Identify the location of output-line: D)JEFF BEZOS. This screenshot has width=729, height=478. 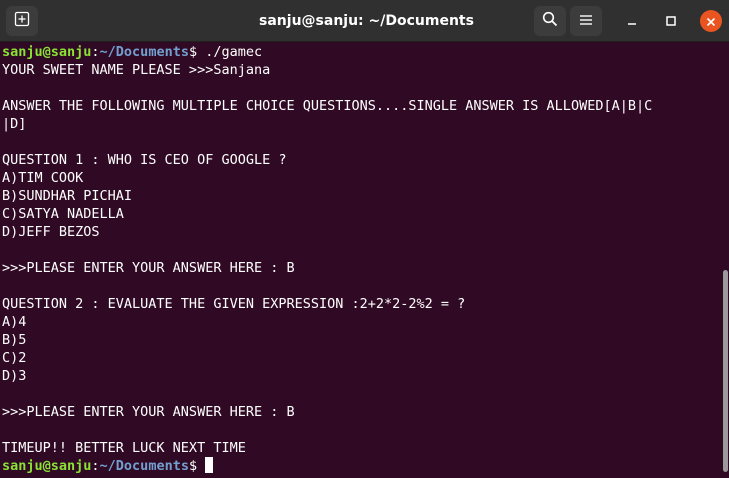
(51, 232).